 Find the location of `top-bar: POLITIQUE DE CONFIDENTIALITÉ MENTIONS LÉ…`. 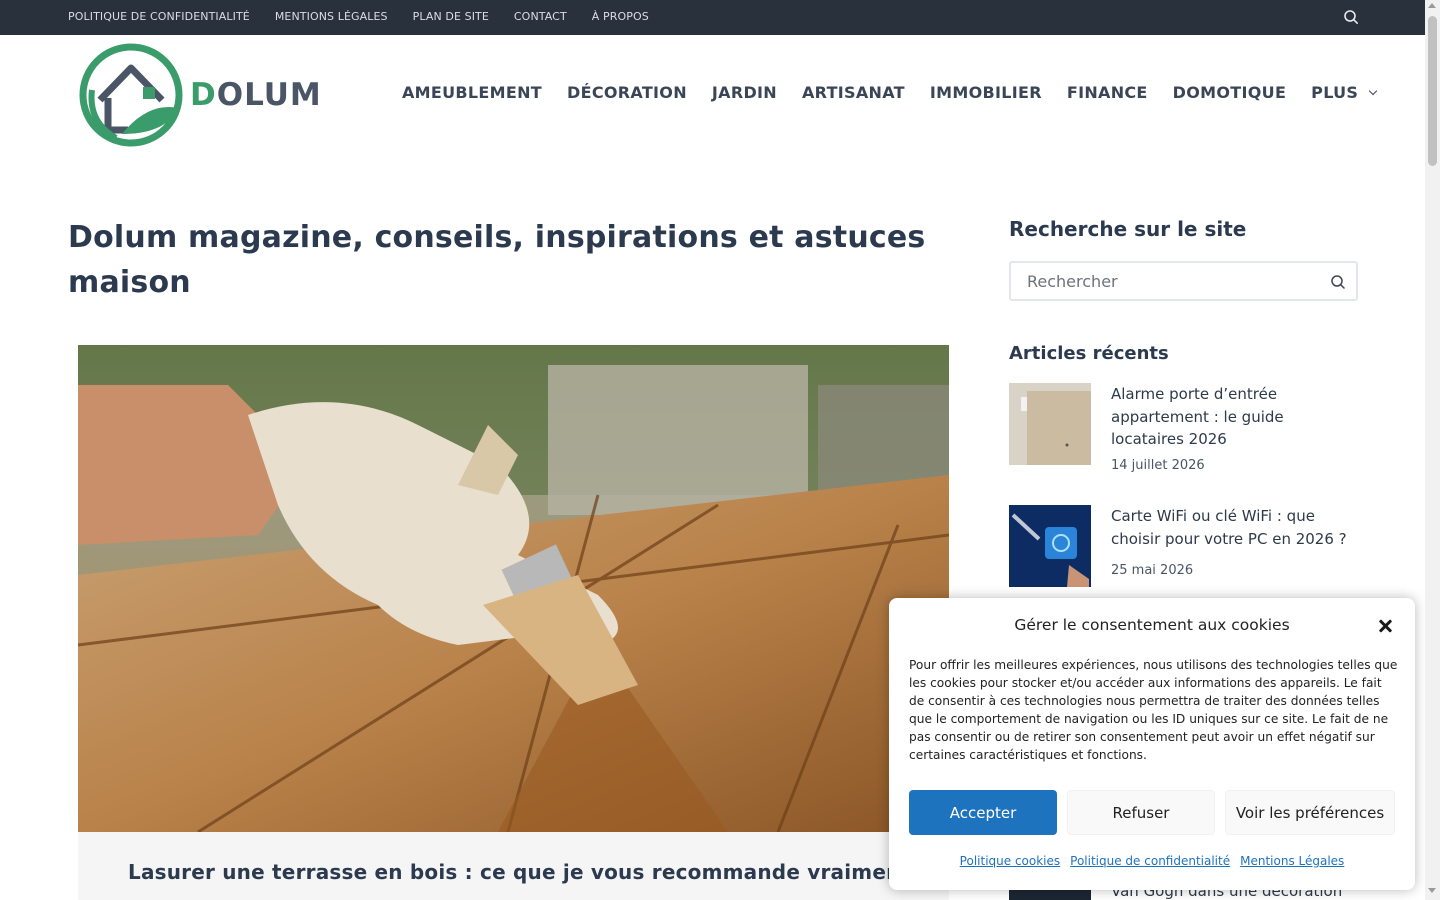

top-bar: POLITIQUE DE CONFIDENTIALITÉ MENTIONS LÉ… is located at coordinates (712, 17).